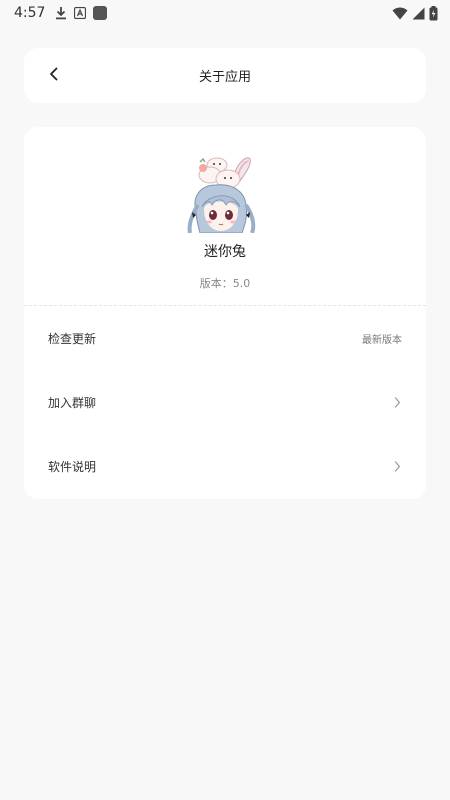  I want to click on status-right-icons, so click(415, 13).